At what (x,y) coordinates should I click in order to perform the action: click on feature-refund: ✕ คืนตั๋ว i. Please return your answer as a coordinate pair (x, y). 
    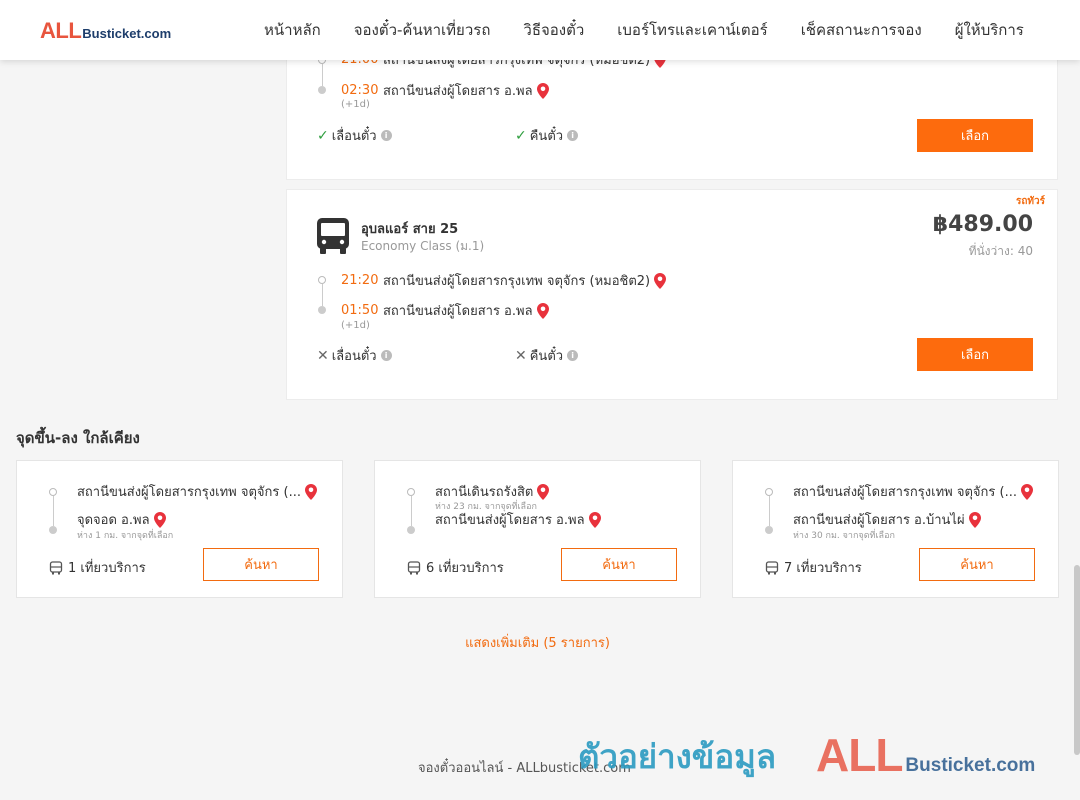
    Looking at the image, I should click on (547, 355).